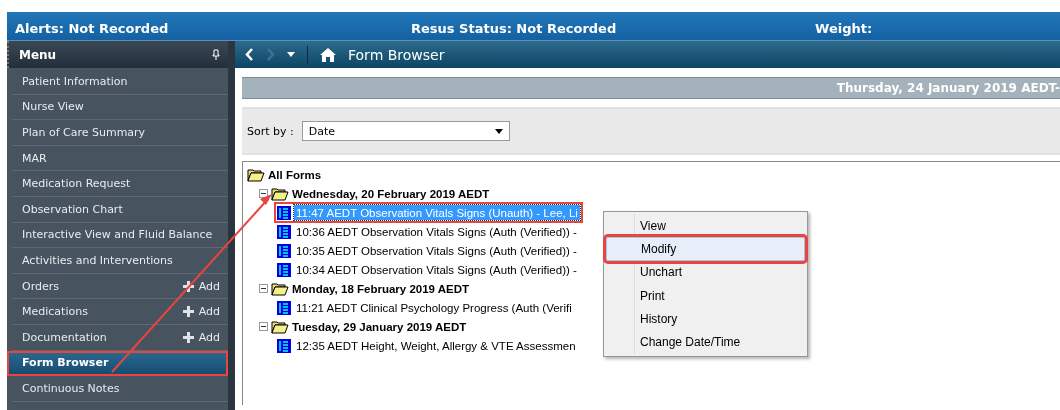 The height and width of the screenshot is (410, 1060). I want to click on menu-item: Modify, so click(705, 249).